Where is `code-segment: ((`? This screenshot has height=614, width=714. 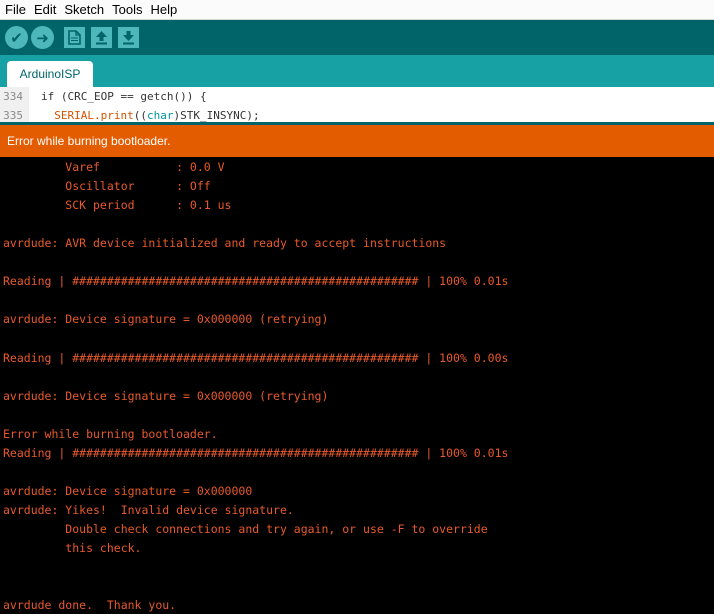
code-segment: (( is located at coordinates (140, 115).